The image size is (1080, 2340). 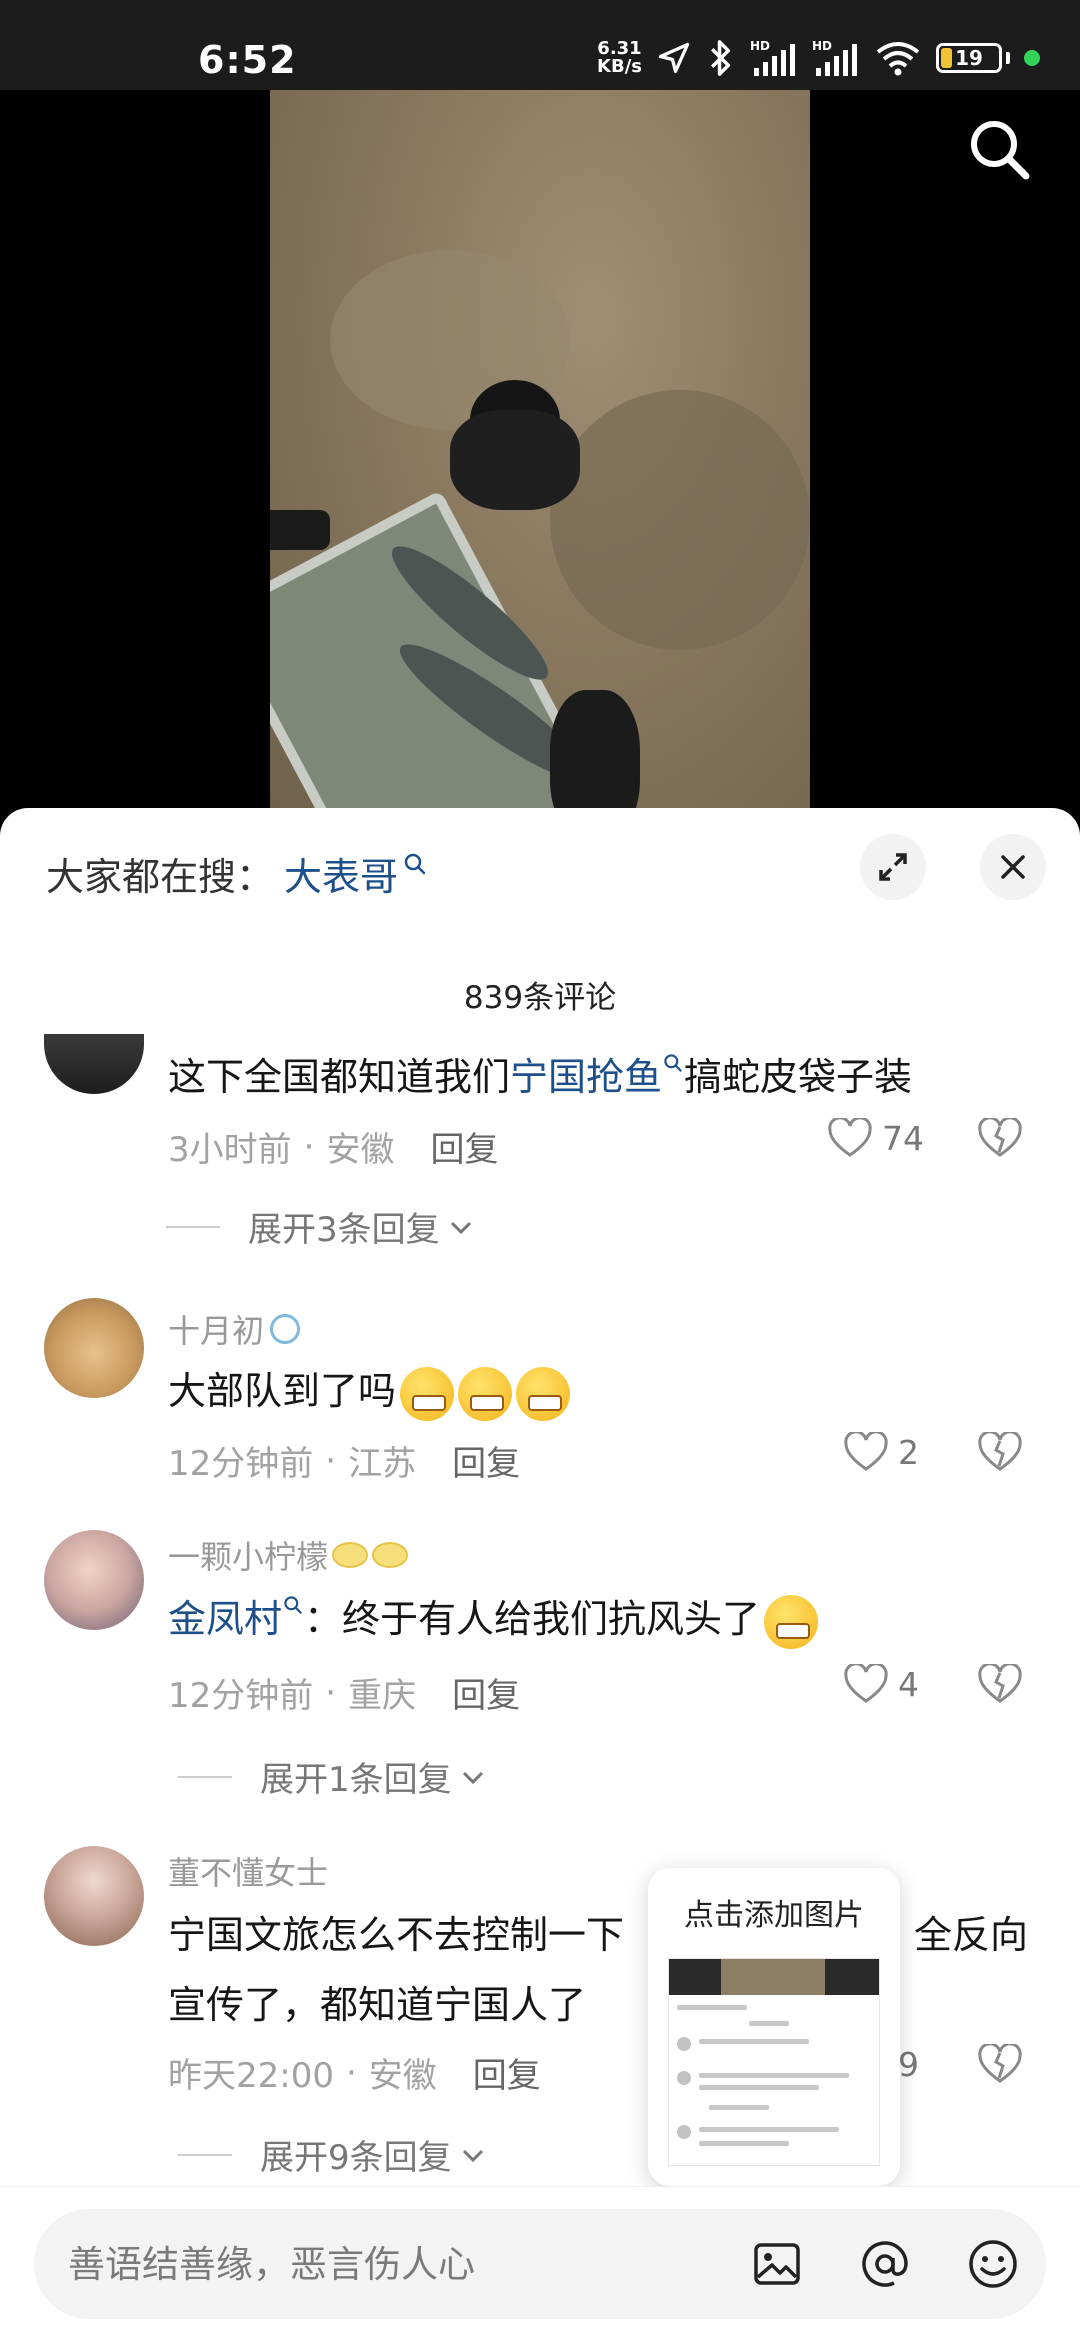 What do you see at coordinates (248, 1871) in the screenshot?
I see `comment-author: 董不懂女士` at bounding box center [248, 1871].